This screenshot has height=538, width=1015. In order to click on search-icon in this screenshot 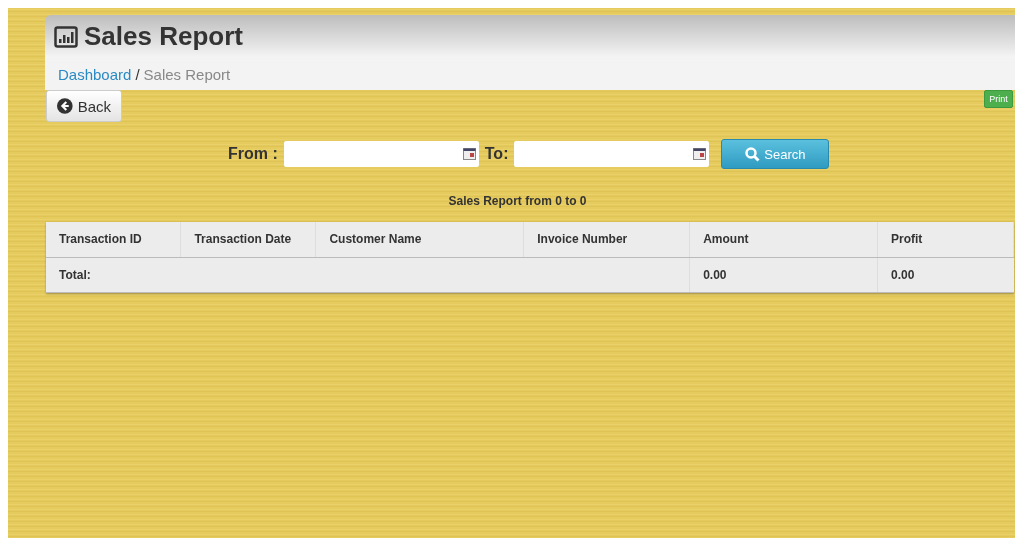, I will do `click(753, 154)`.